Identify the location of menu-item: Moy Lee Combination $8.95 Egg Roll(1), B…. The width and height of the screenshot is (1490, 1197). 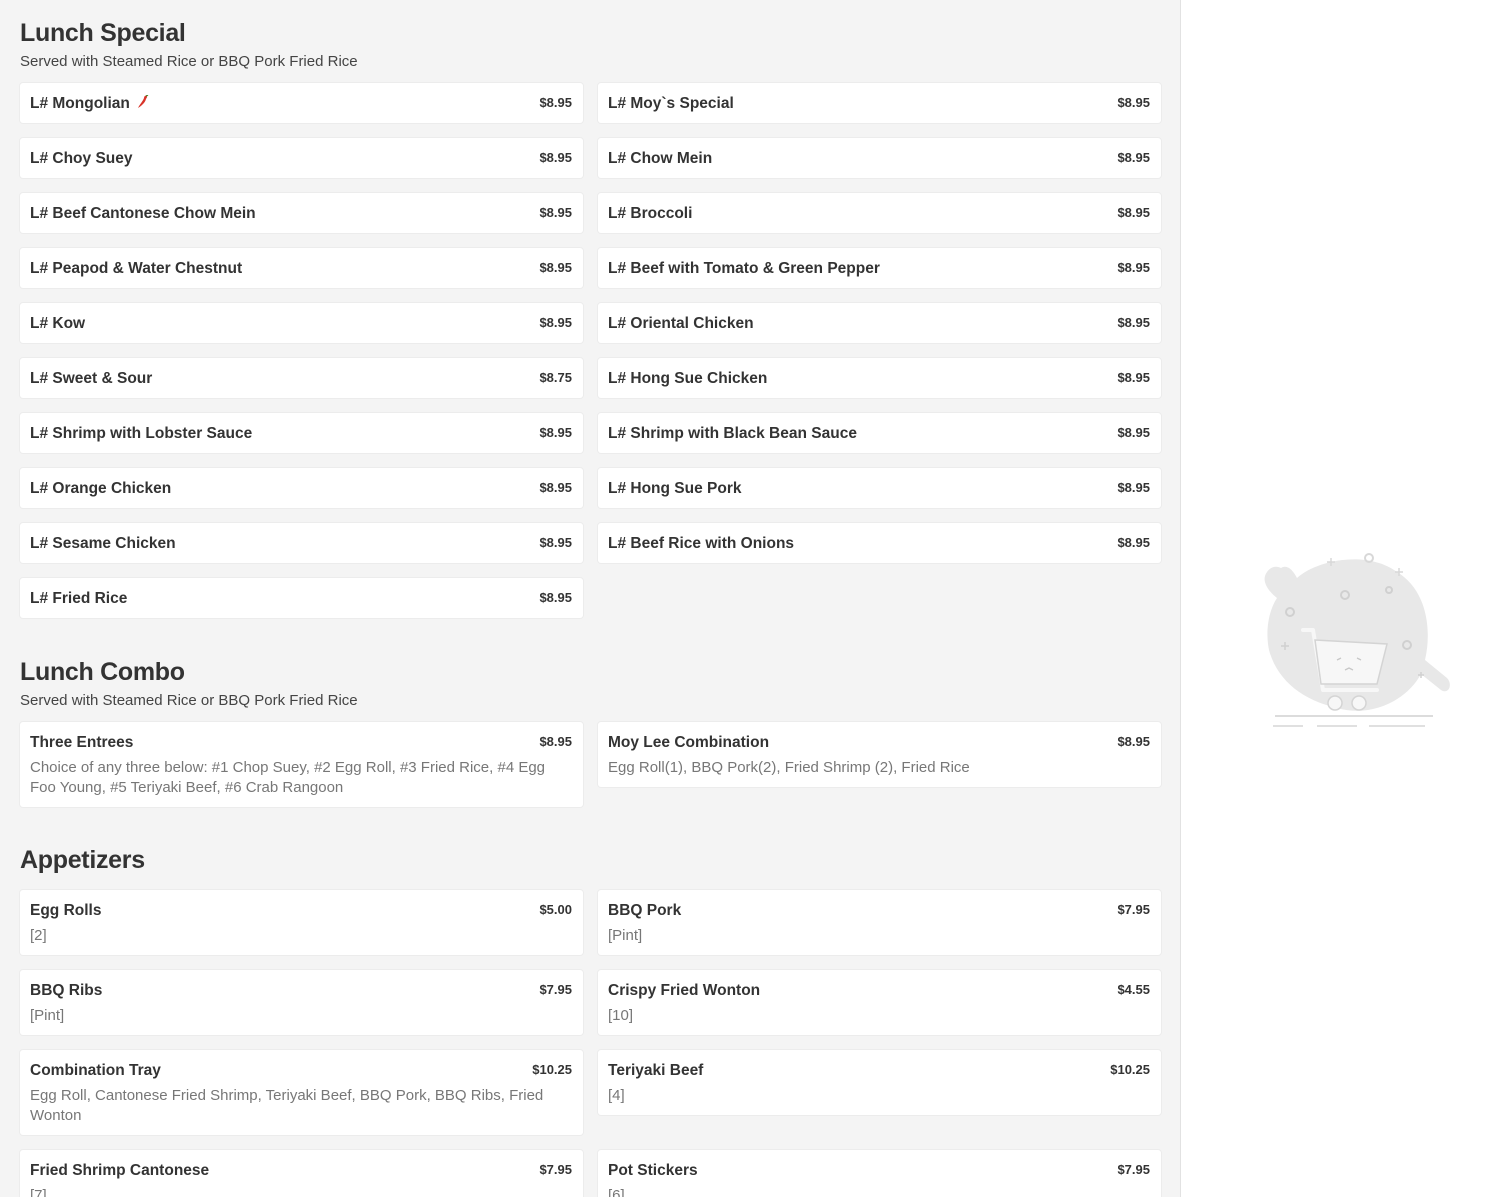
(879, 754).